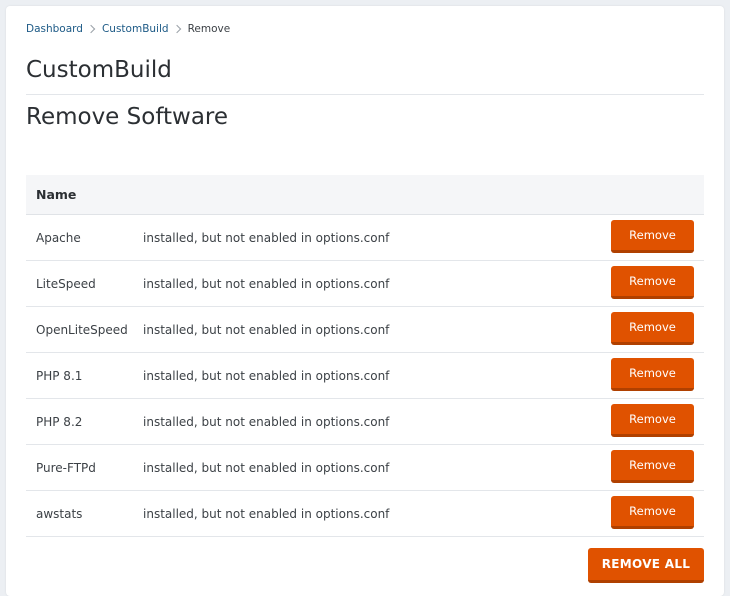 The width and height of the screenshot is (730, 596). I want to click on breadcrumb: Dashboard CustomBuild Remove, so click(128, 29).